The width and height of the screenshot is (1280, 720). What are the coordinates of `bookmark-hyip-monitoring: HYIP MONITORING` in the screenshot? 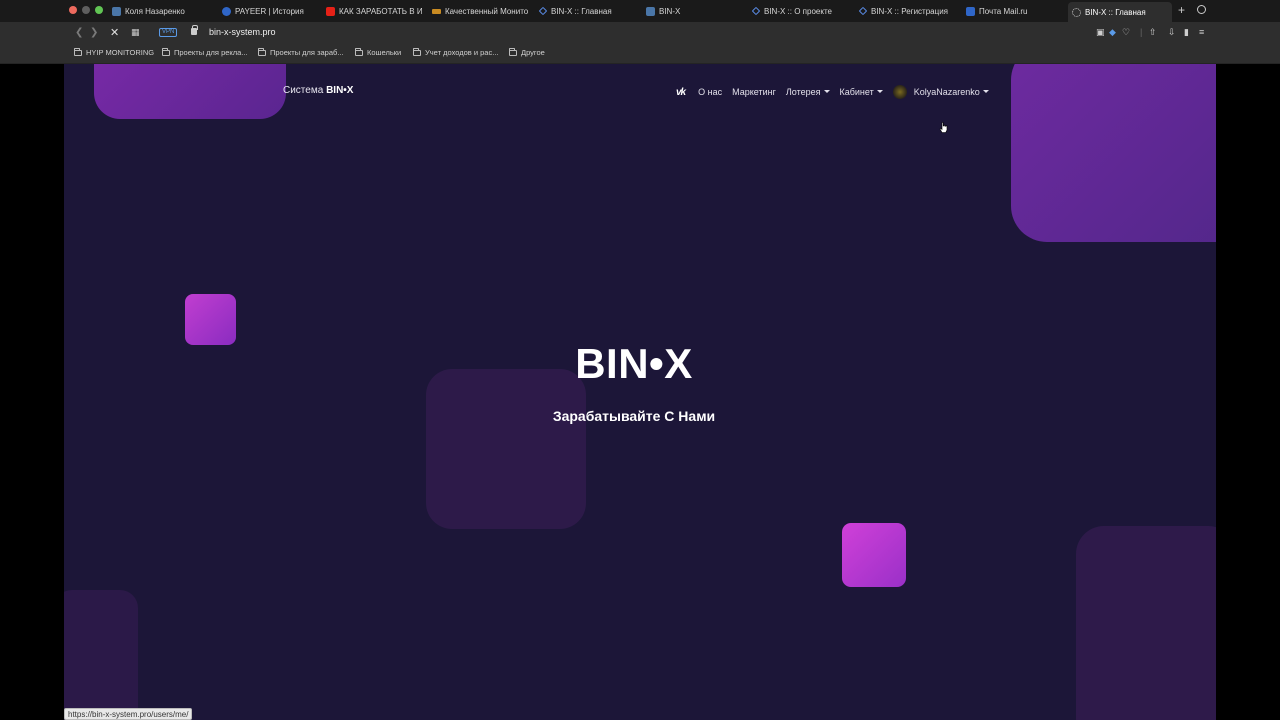 It's located at (114, 52).